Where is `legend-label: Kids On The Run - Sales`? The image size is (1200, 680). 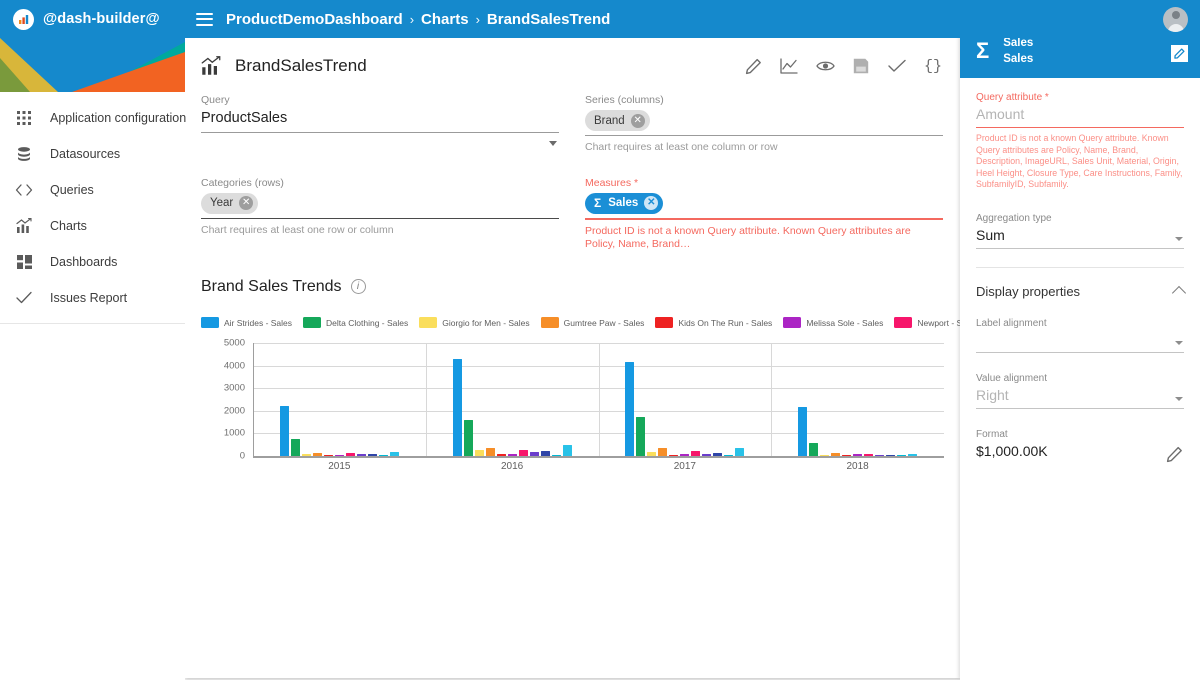
legend-label: Kids On The Run - Sales is located at coordinates (725, 322).